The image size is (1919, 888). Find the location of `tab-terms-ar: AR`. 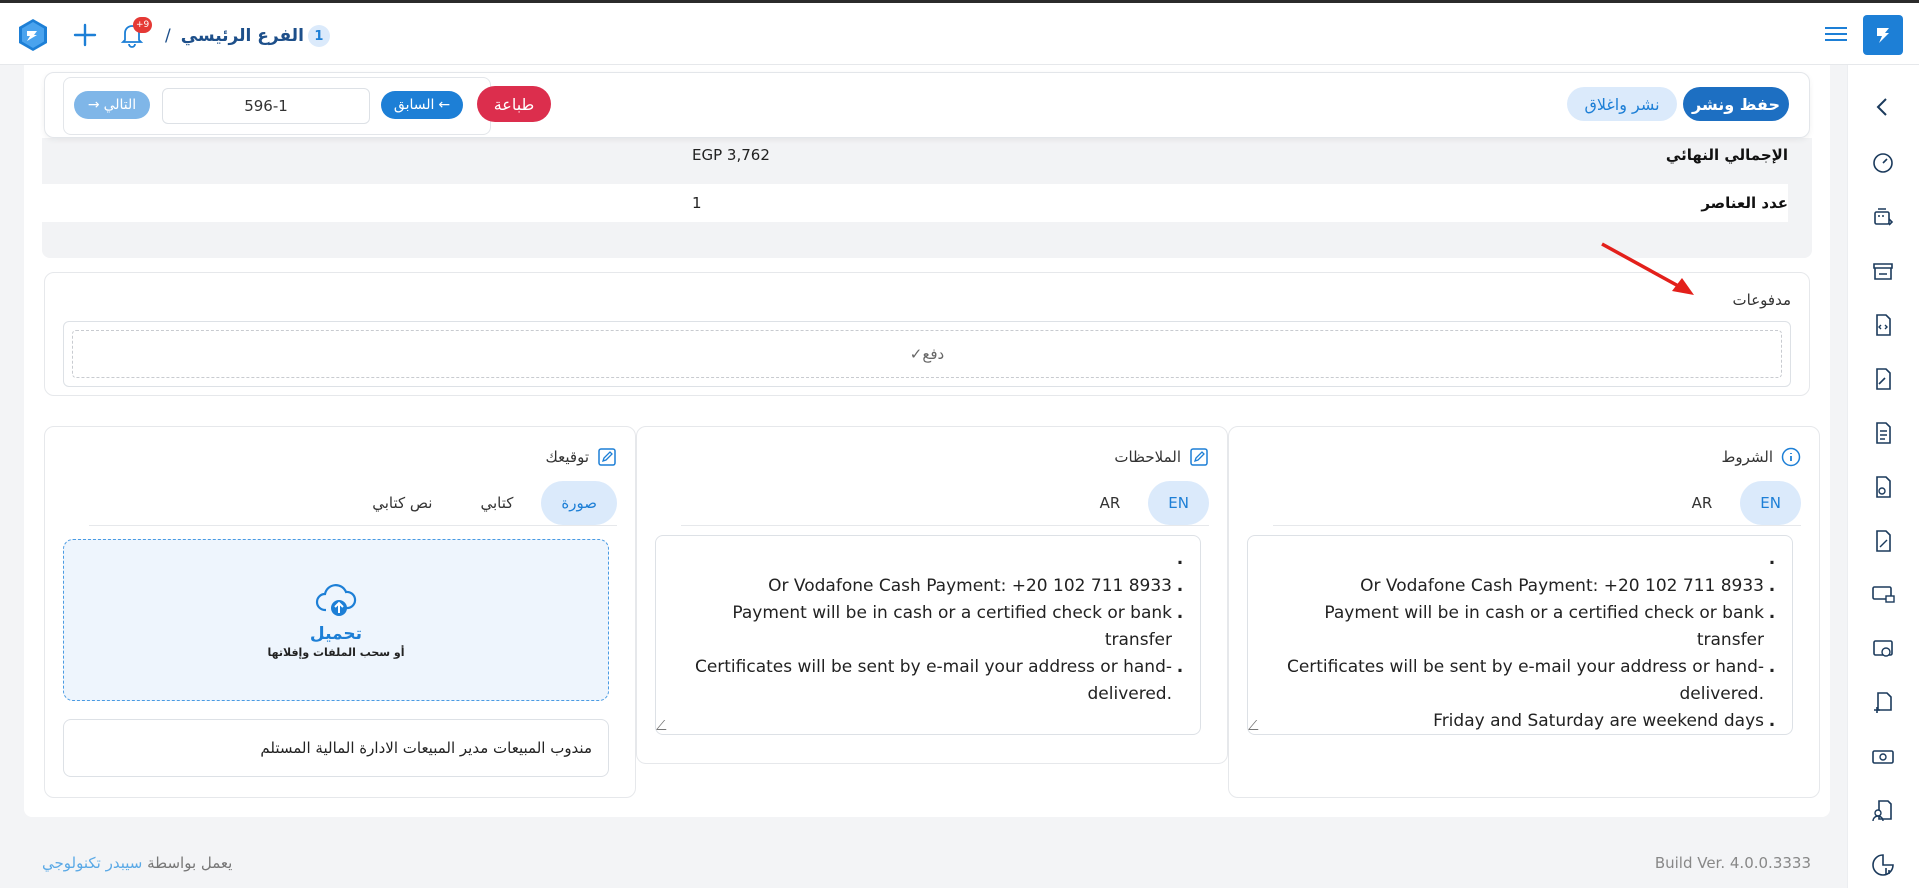

tab-terms-ar: AR is located at coordinates (1702, 503).